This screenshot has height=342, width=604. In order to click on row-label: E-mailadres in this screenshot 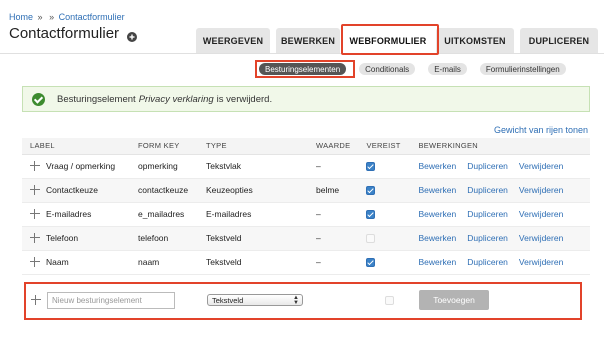, I will do `click(69, 213)`.